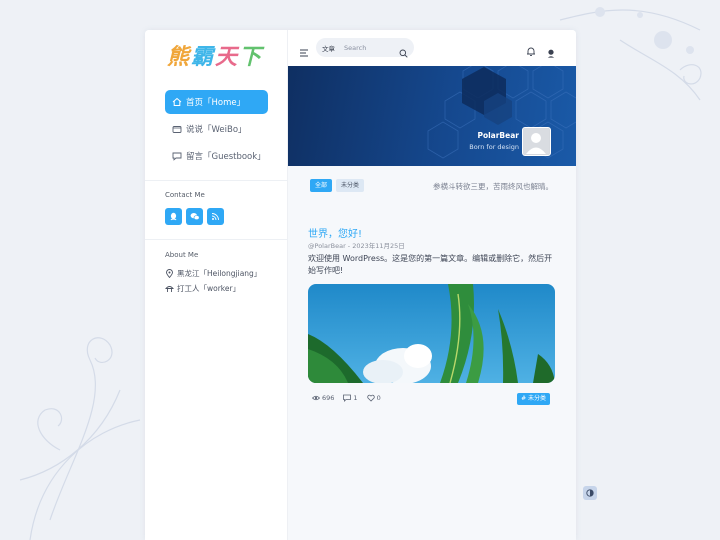 Image resolution: width=720 pixels, height=540 pixels. Describe the element at coordinates (185, 195) in the screenshot. I see `contact-title: Contact Me` at that location.